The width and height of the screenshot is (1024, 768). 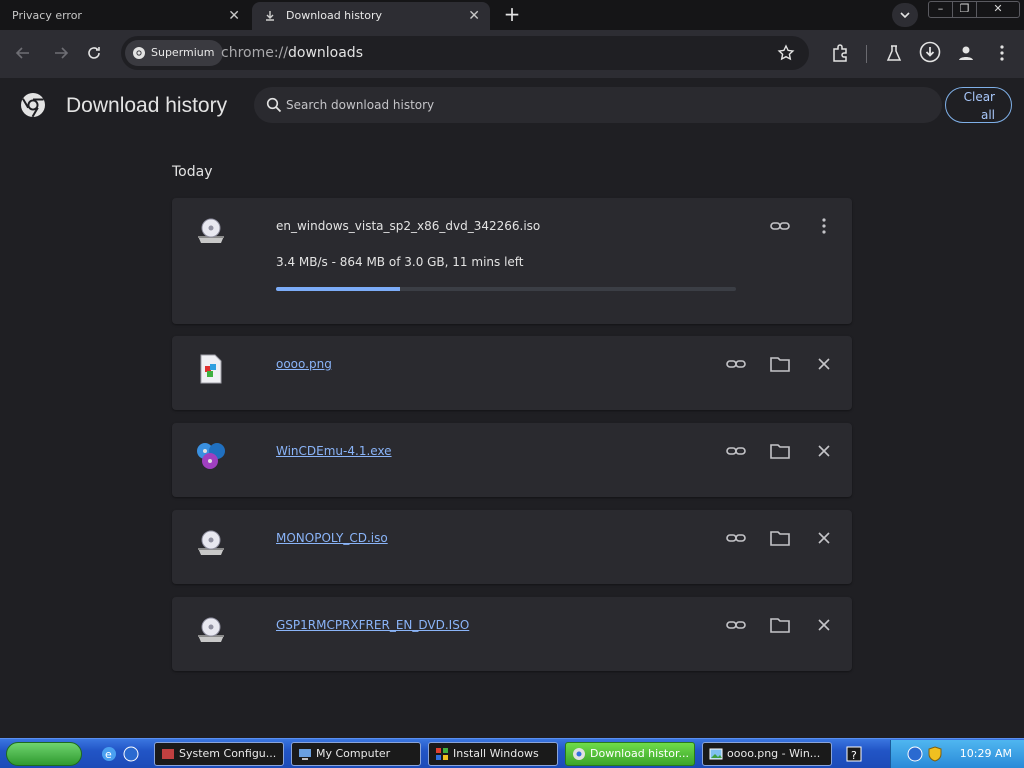 What do you see at coordinates (985, 753) in the screenshot?
I see `clock: 10:29 AM` at bounding box center [985, 753].